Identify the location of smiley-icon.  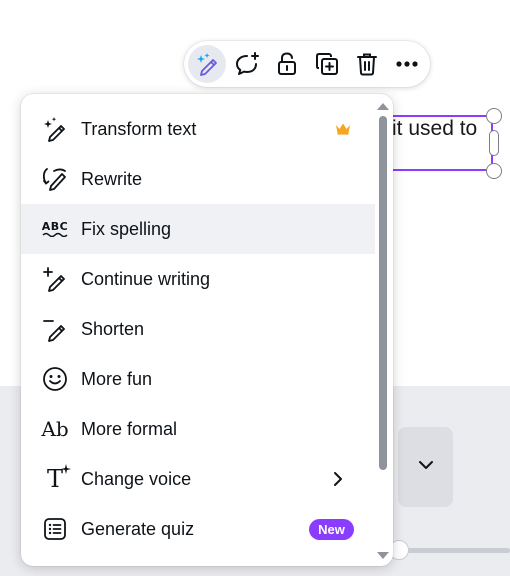
(55, 379).